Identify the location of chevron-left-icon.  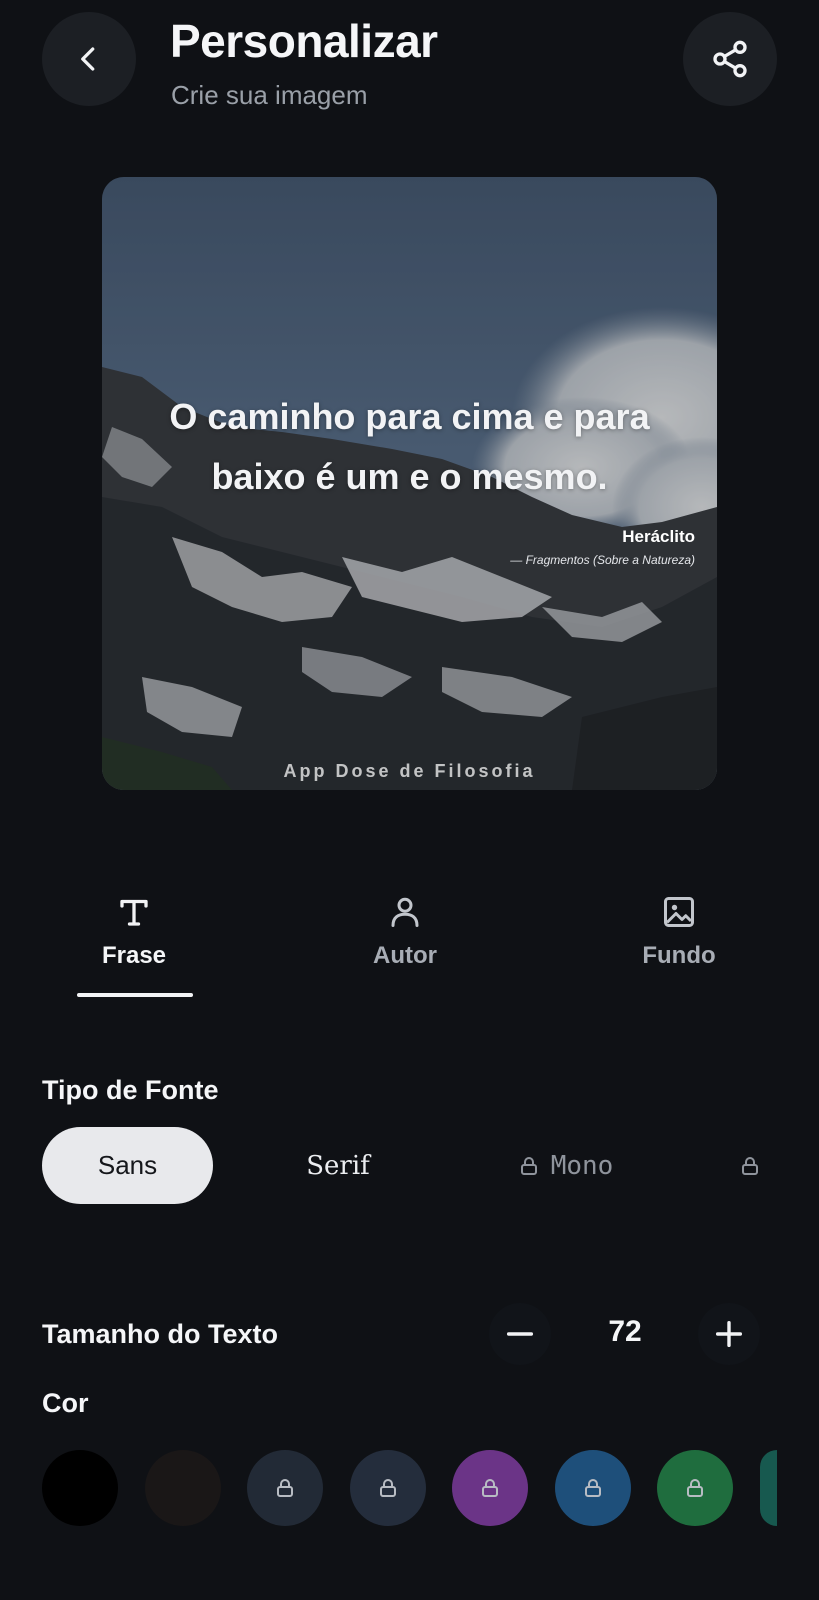
(88, 59).